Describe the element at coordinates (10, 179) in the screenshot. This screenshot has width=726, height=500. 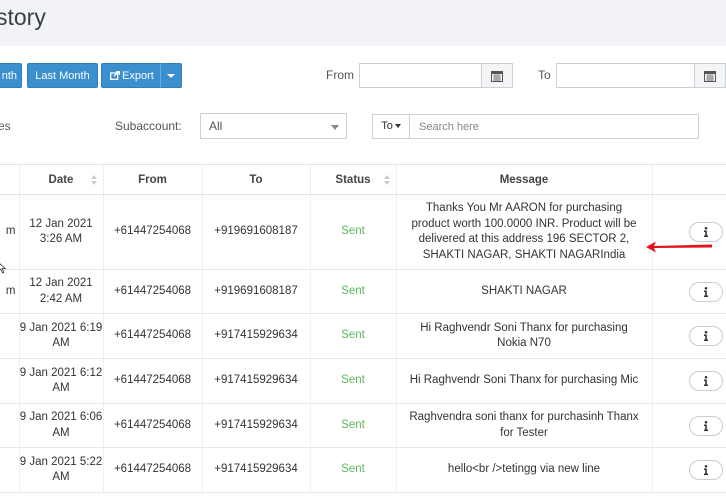
I see `column-header-first` at that location.